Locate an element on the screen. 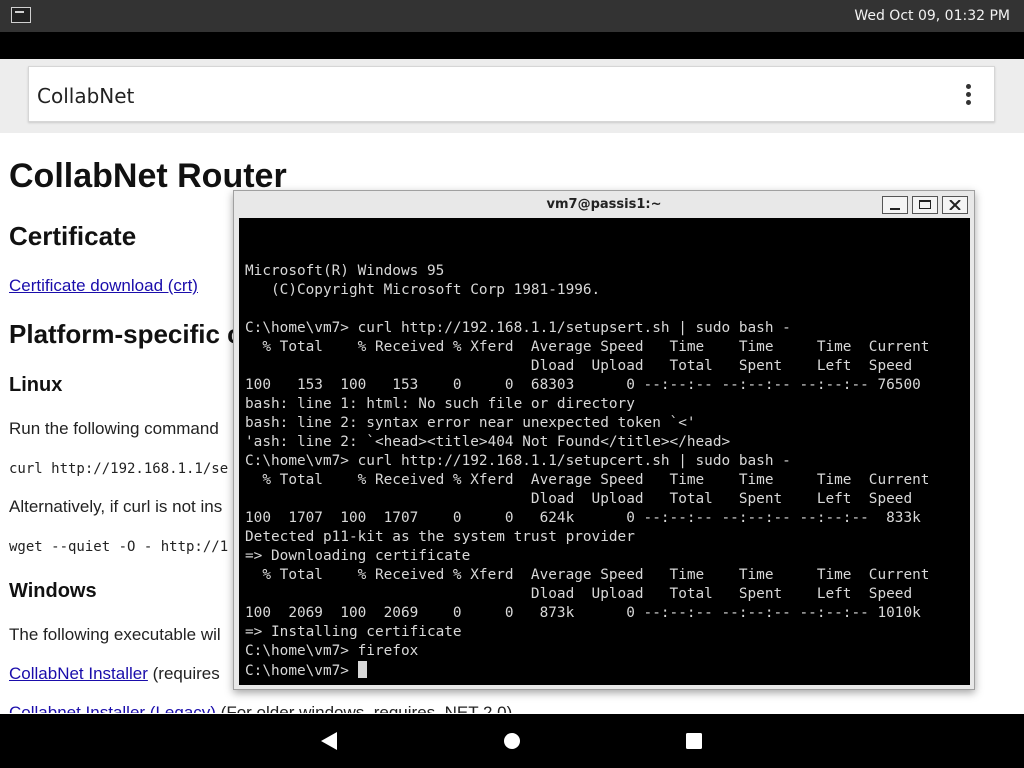 The height and width of the screenshot is (768, 1024). app-title: CollabNet is located at coordinates (86, 96).